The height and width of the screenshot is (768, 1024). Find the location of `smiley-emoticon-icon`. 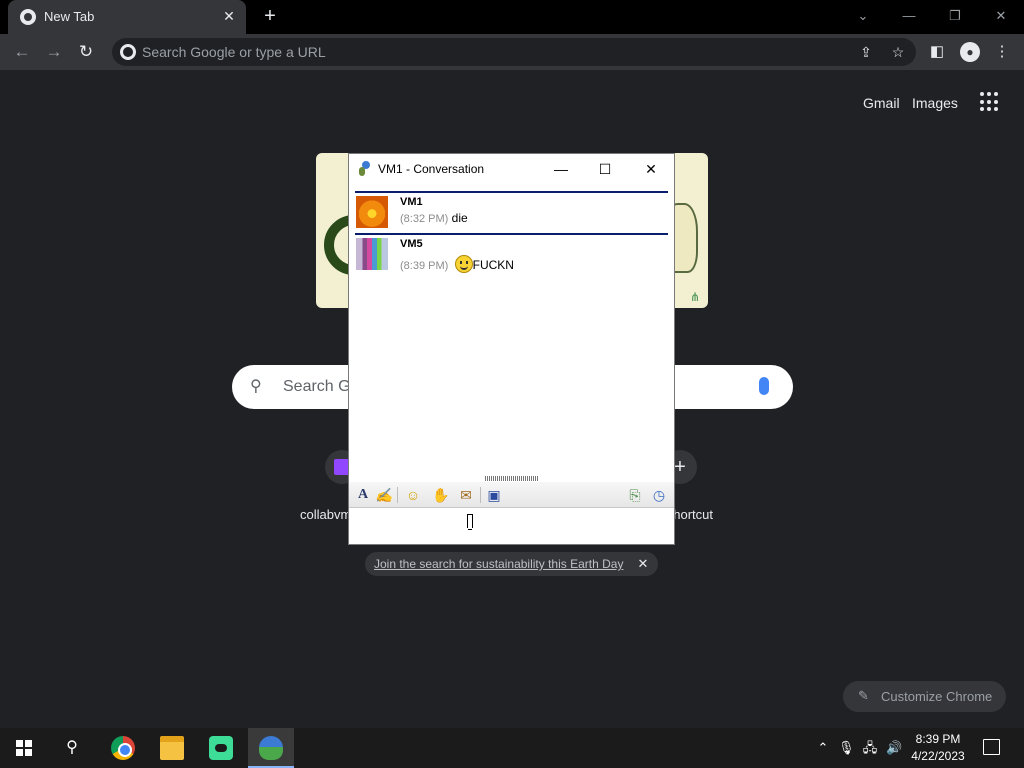

smiley-emoticon-icon is located at coordinates (463, 264).